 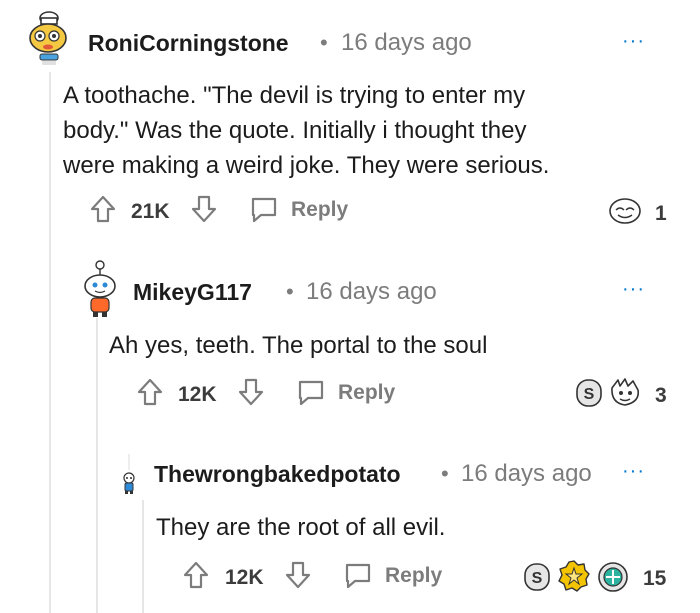 What do you see at coordinates (50, 342) in the screenshot?
I see `thread-line-level1` at bounding box center [50, 342].